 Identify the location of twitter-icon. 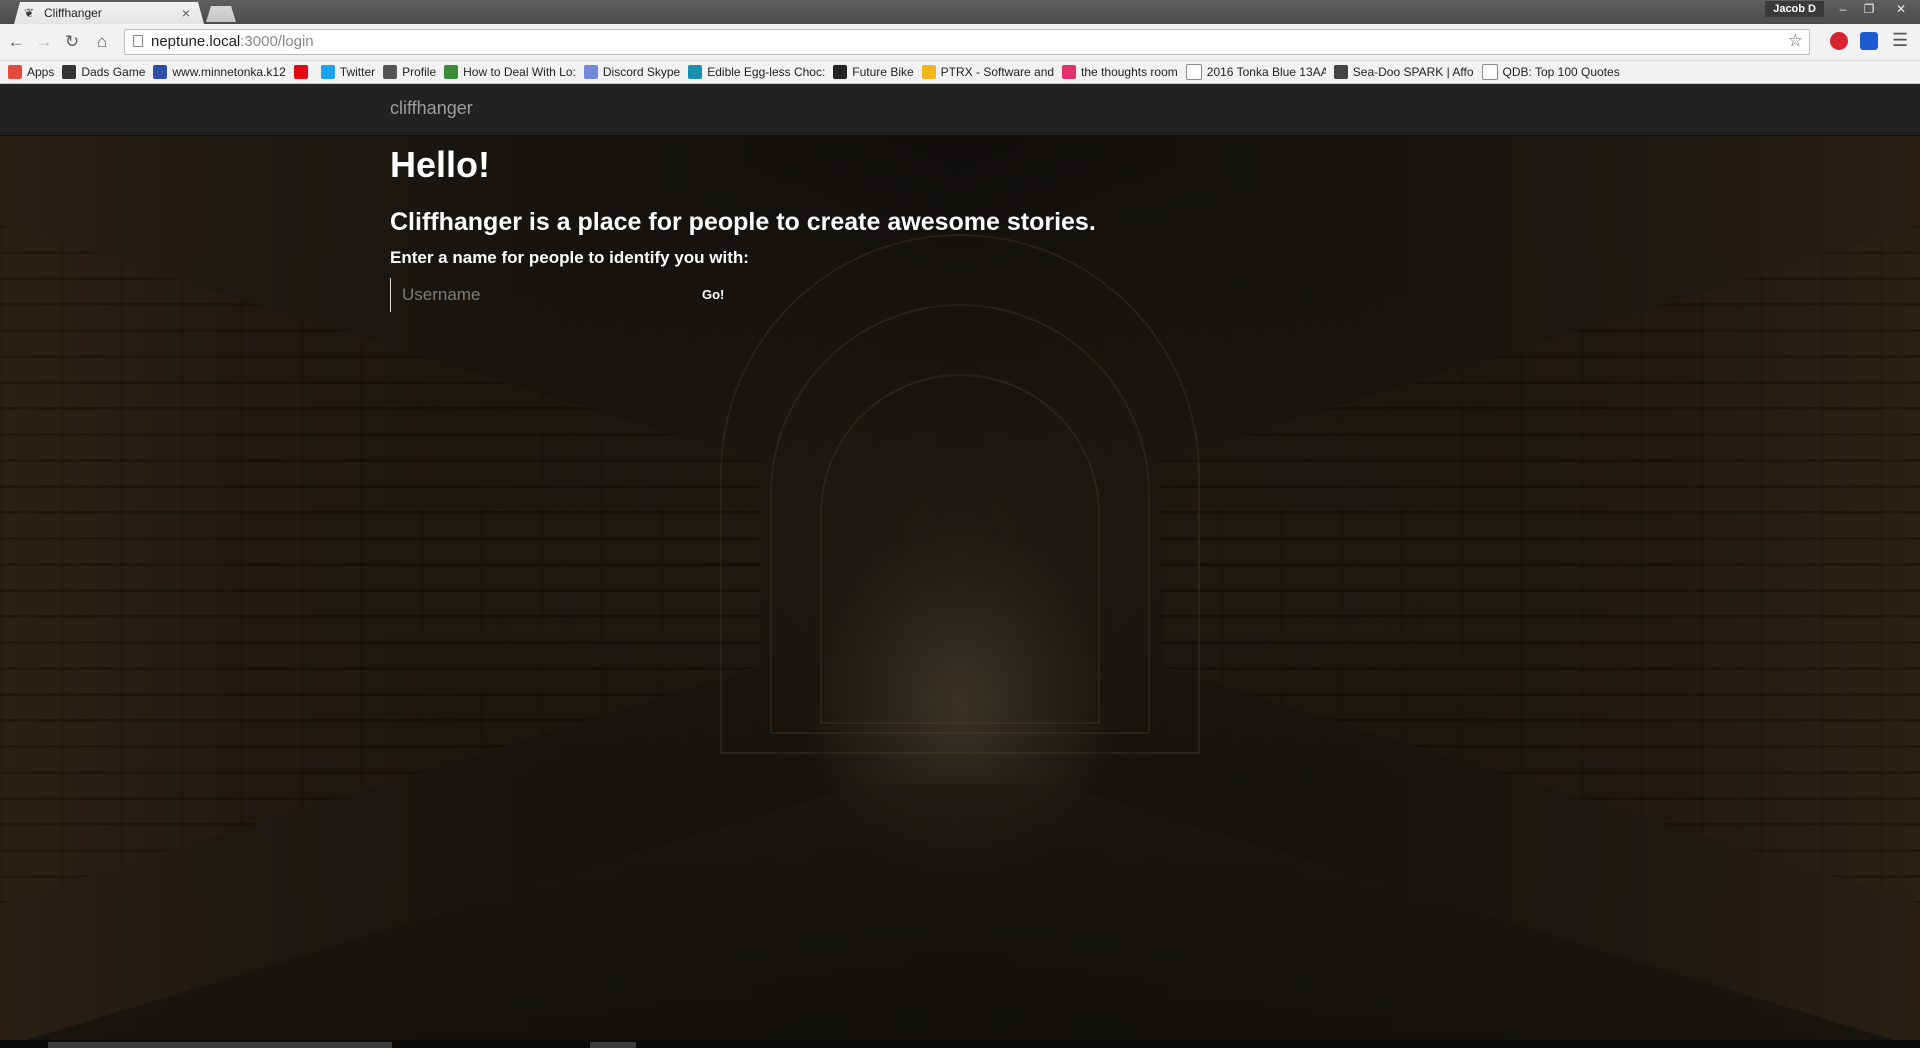
(327, 72).